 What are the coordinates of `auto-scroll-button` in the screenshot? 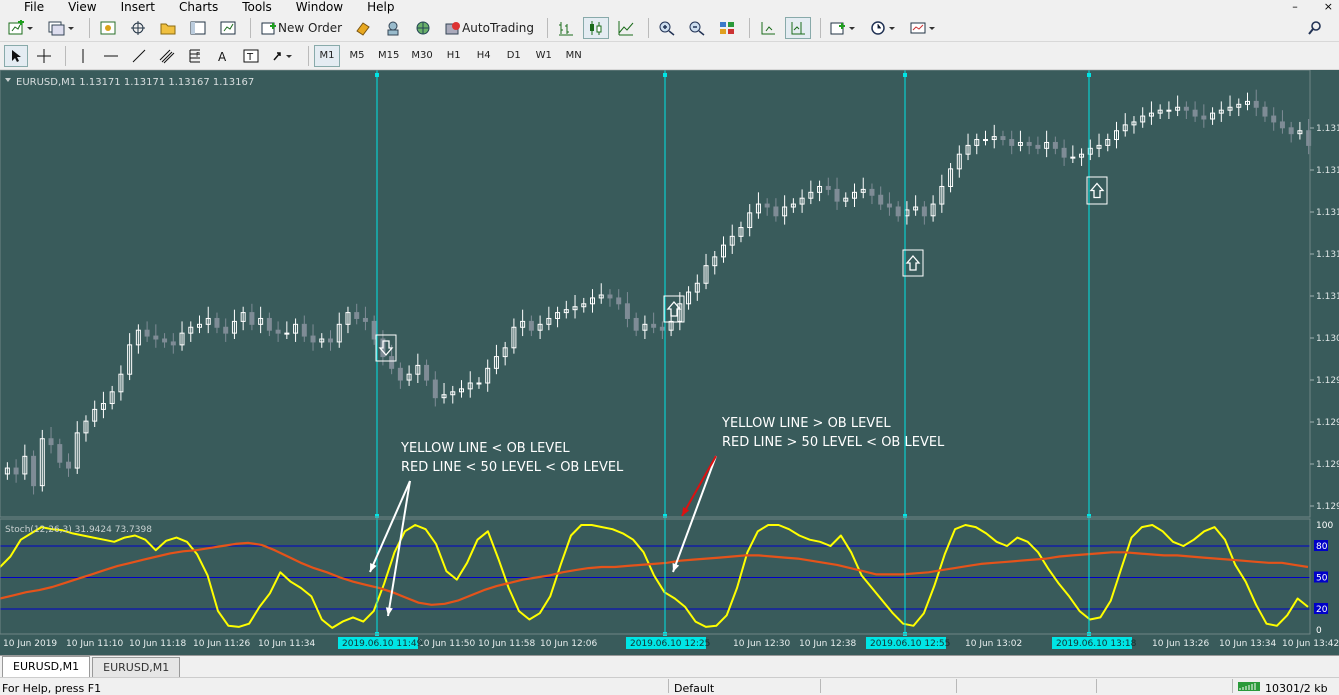 It's located at (797, 27).